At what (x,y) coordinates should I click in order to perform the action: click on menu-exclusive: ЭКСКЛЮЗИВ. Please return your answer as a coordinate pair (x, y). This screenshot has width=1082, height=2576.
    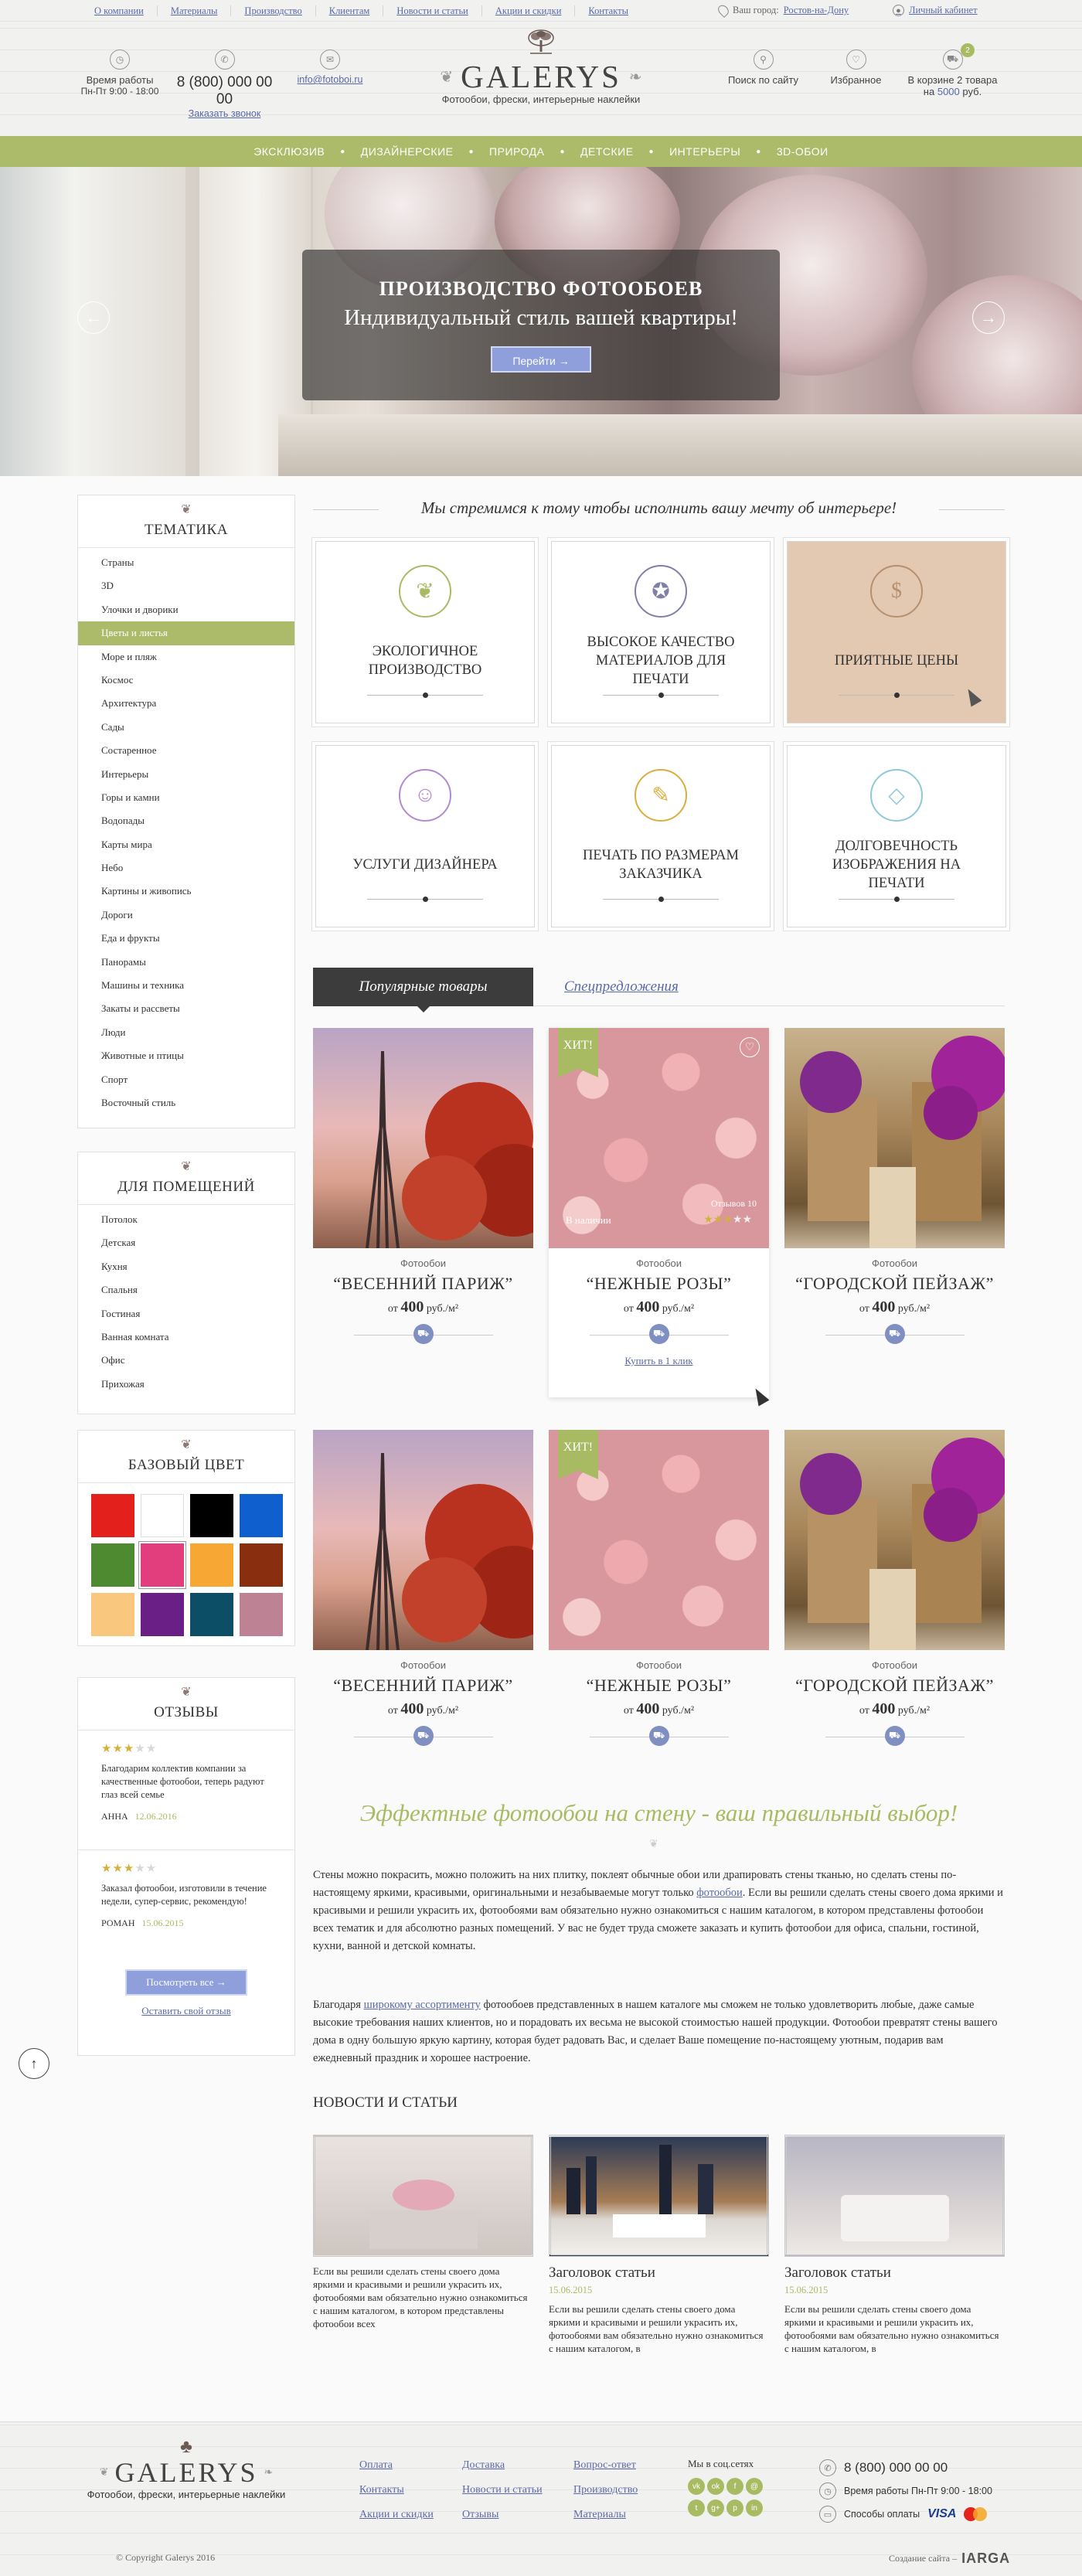
    Looking at the image, I should click on (289, 151).